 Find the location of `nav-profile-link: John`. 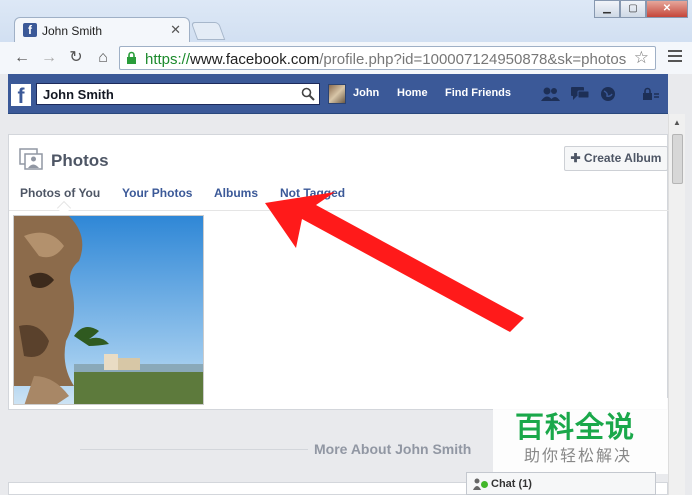

nav-profile-link: John is located at coordinates (366, 93).